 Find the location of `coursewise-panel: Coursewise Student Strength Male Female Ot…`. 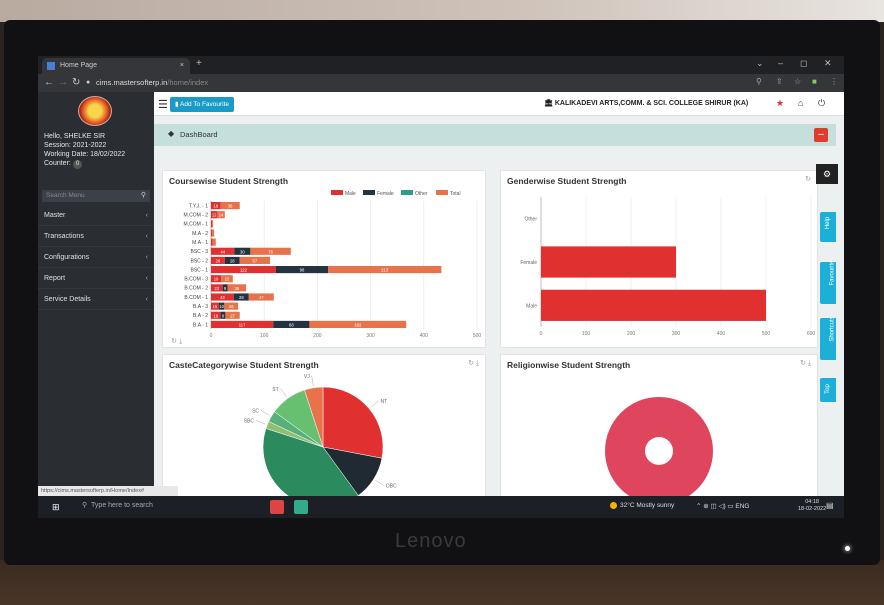

coursewise-panel: Coursewise Student Strength Male Female Ot… is located at coordinates (324, 259).